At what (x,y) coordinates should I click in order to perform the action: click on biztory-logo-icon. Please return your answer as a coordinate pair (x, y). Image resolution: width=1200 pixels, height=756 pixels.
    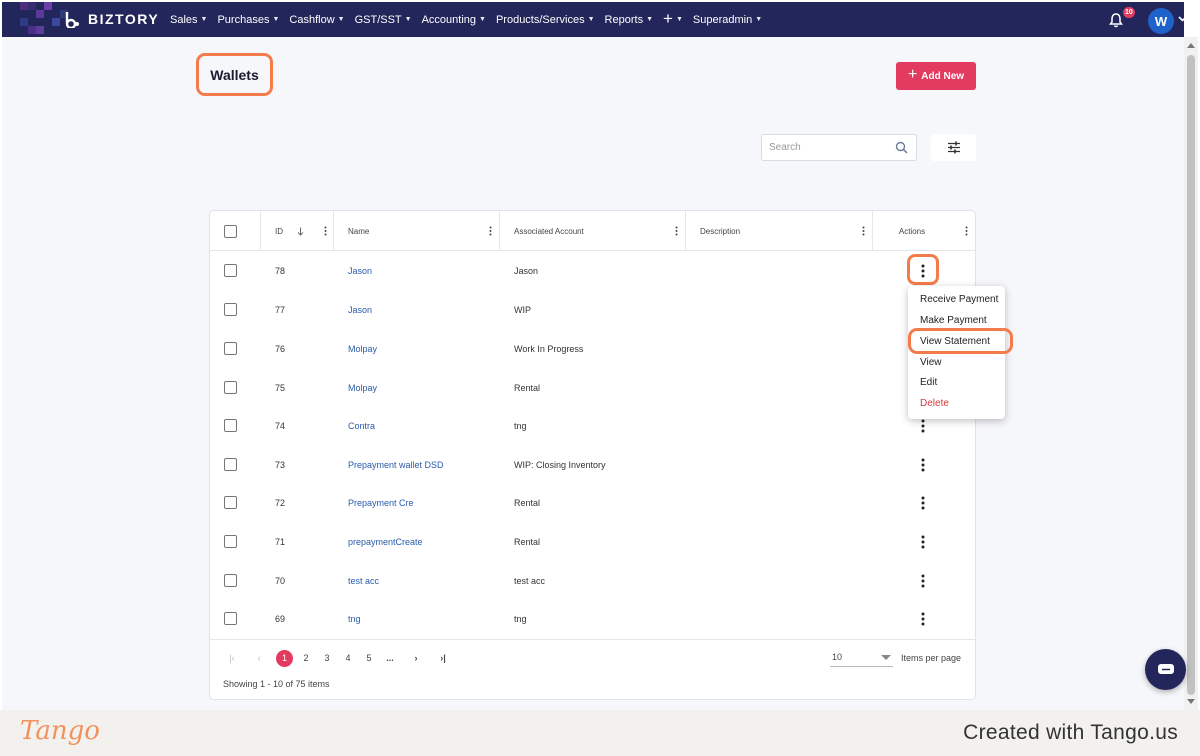
    Looking at the image, I should click on (72, 20).